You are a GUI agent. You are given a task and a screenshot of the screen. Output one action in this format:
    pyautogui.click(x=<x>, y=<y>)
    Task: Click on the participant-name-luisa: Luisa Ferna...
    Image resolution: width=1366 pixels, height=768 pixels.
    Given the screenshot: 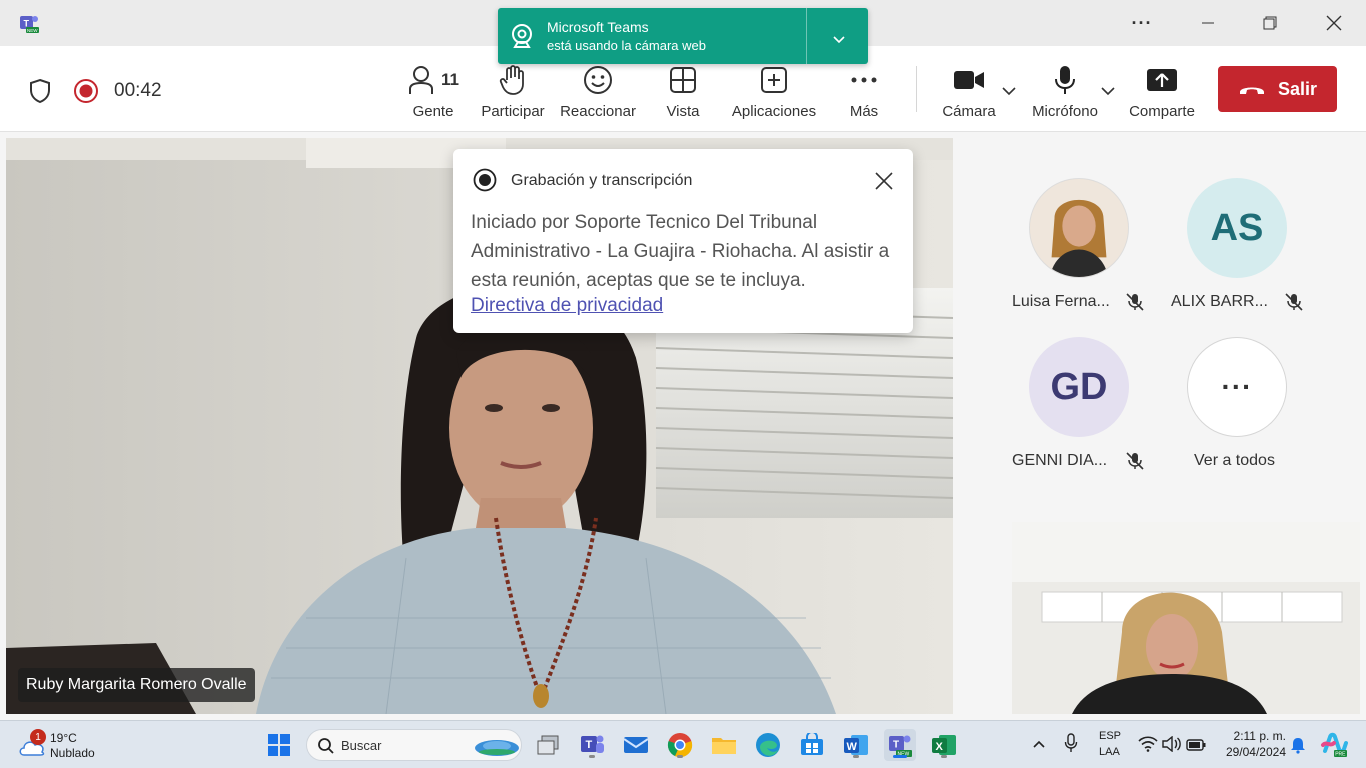 What is the action you would take?
    pyautogui.click(x=1061, y=301)
    